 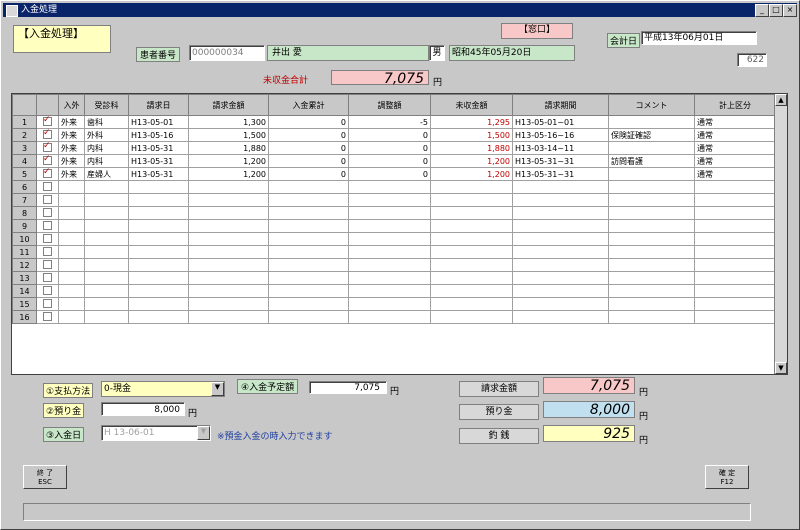 I want to click on table-row: 16, so click(x=394, y=317).